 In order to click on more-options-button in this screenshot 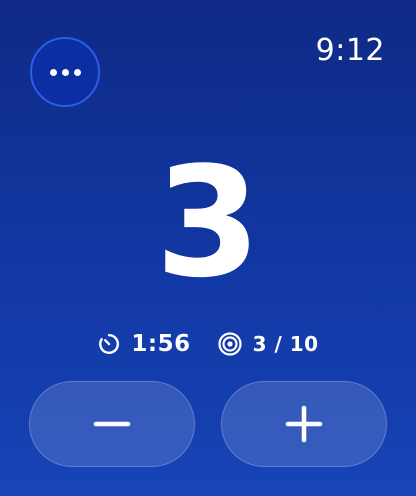, I will do `click(65, 72)`.